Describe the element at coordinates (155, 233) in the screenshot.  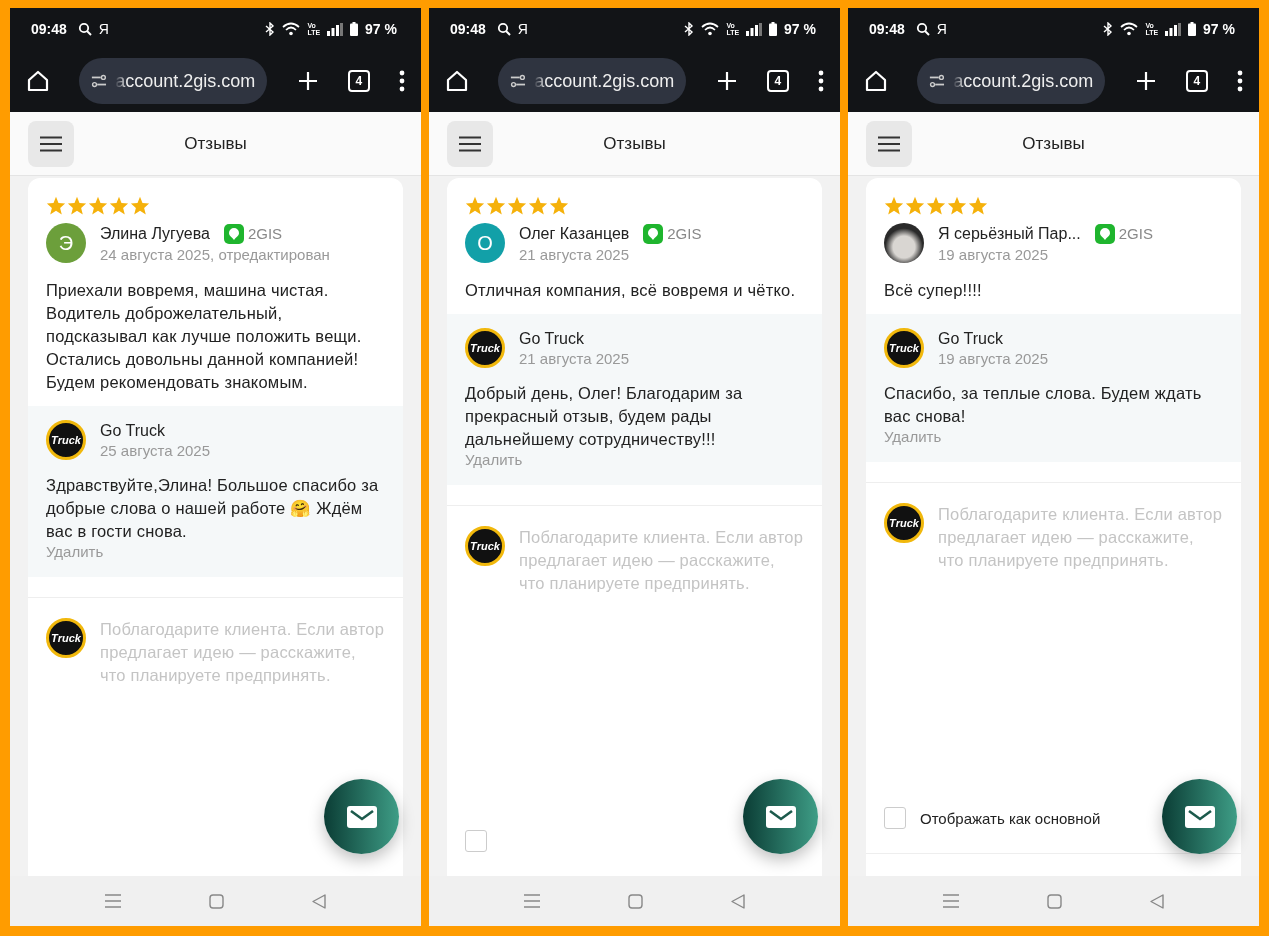
I see `author-name: Элина Лугуева` at that location.